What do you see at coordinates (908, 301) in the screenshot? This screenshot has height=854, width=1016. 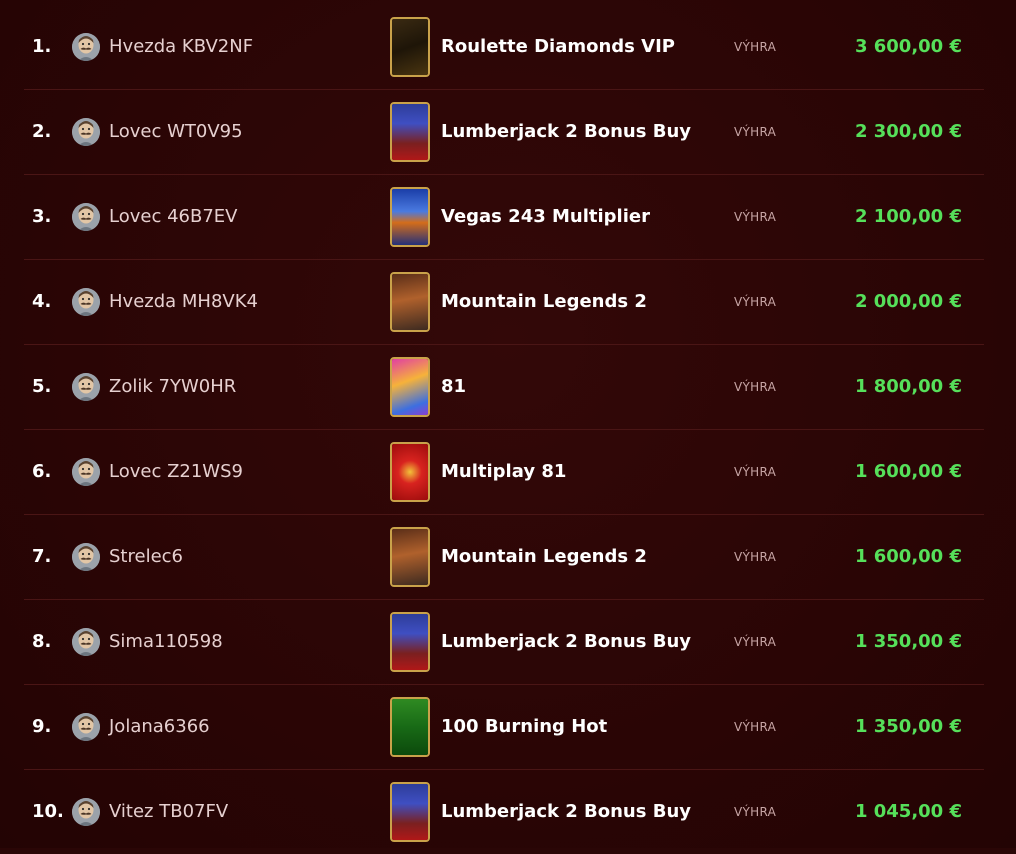 I see `win-amount: 2 000,00 €` at bounding box center [908, 301].